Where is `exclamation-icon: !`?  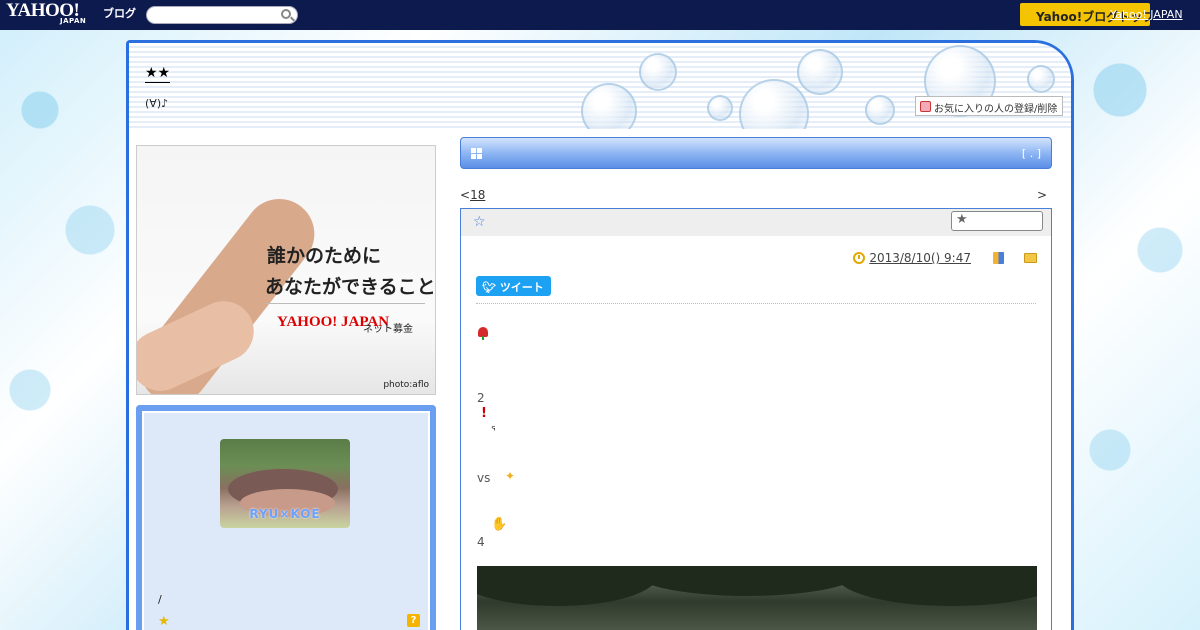
exclamation-icon: ! is located at coordinates (484, 413).